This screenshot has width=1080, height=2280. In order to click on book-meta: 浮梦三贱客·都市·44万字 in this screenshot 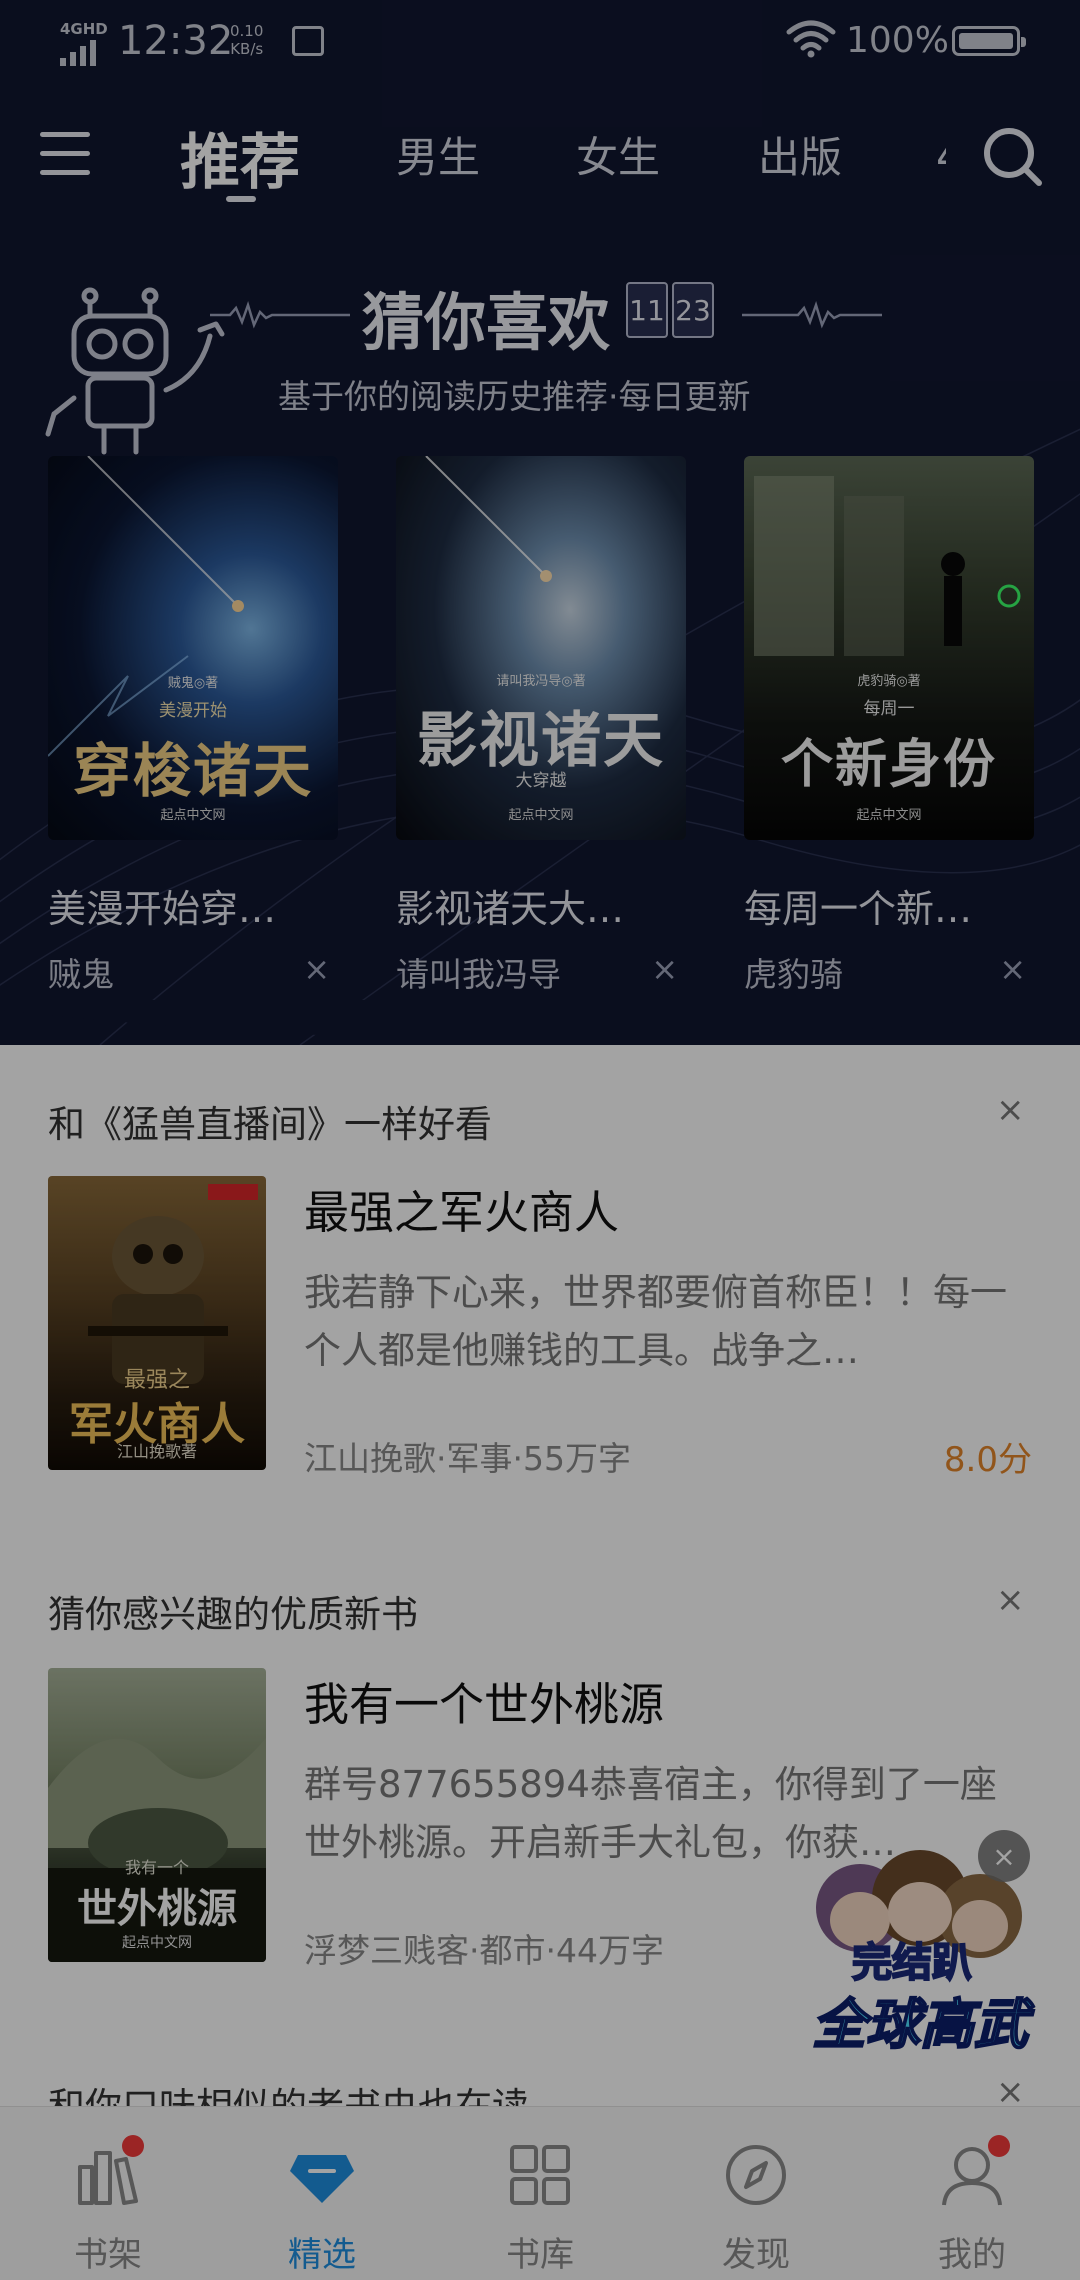, I will do `click(484, 1950)`.